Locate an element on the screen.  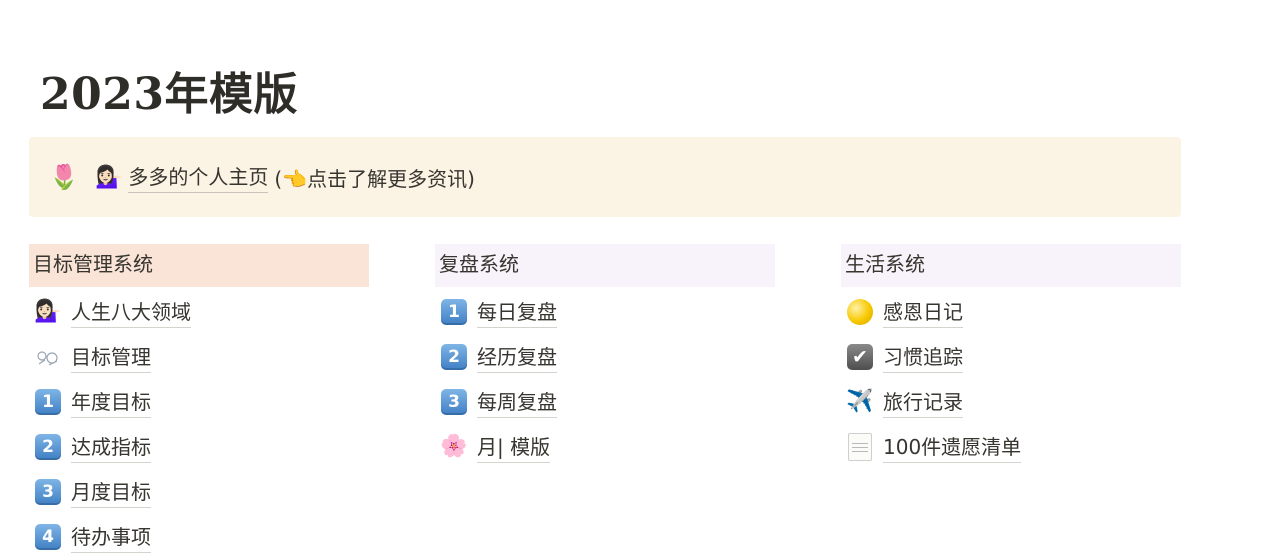
page-link-label: 待办事项 is located at coordinates (111, 537).